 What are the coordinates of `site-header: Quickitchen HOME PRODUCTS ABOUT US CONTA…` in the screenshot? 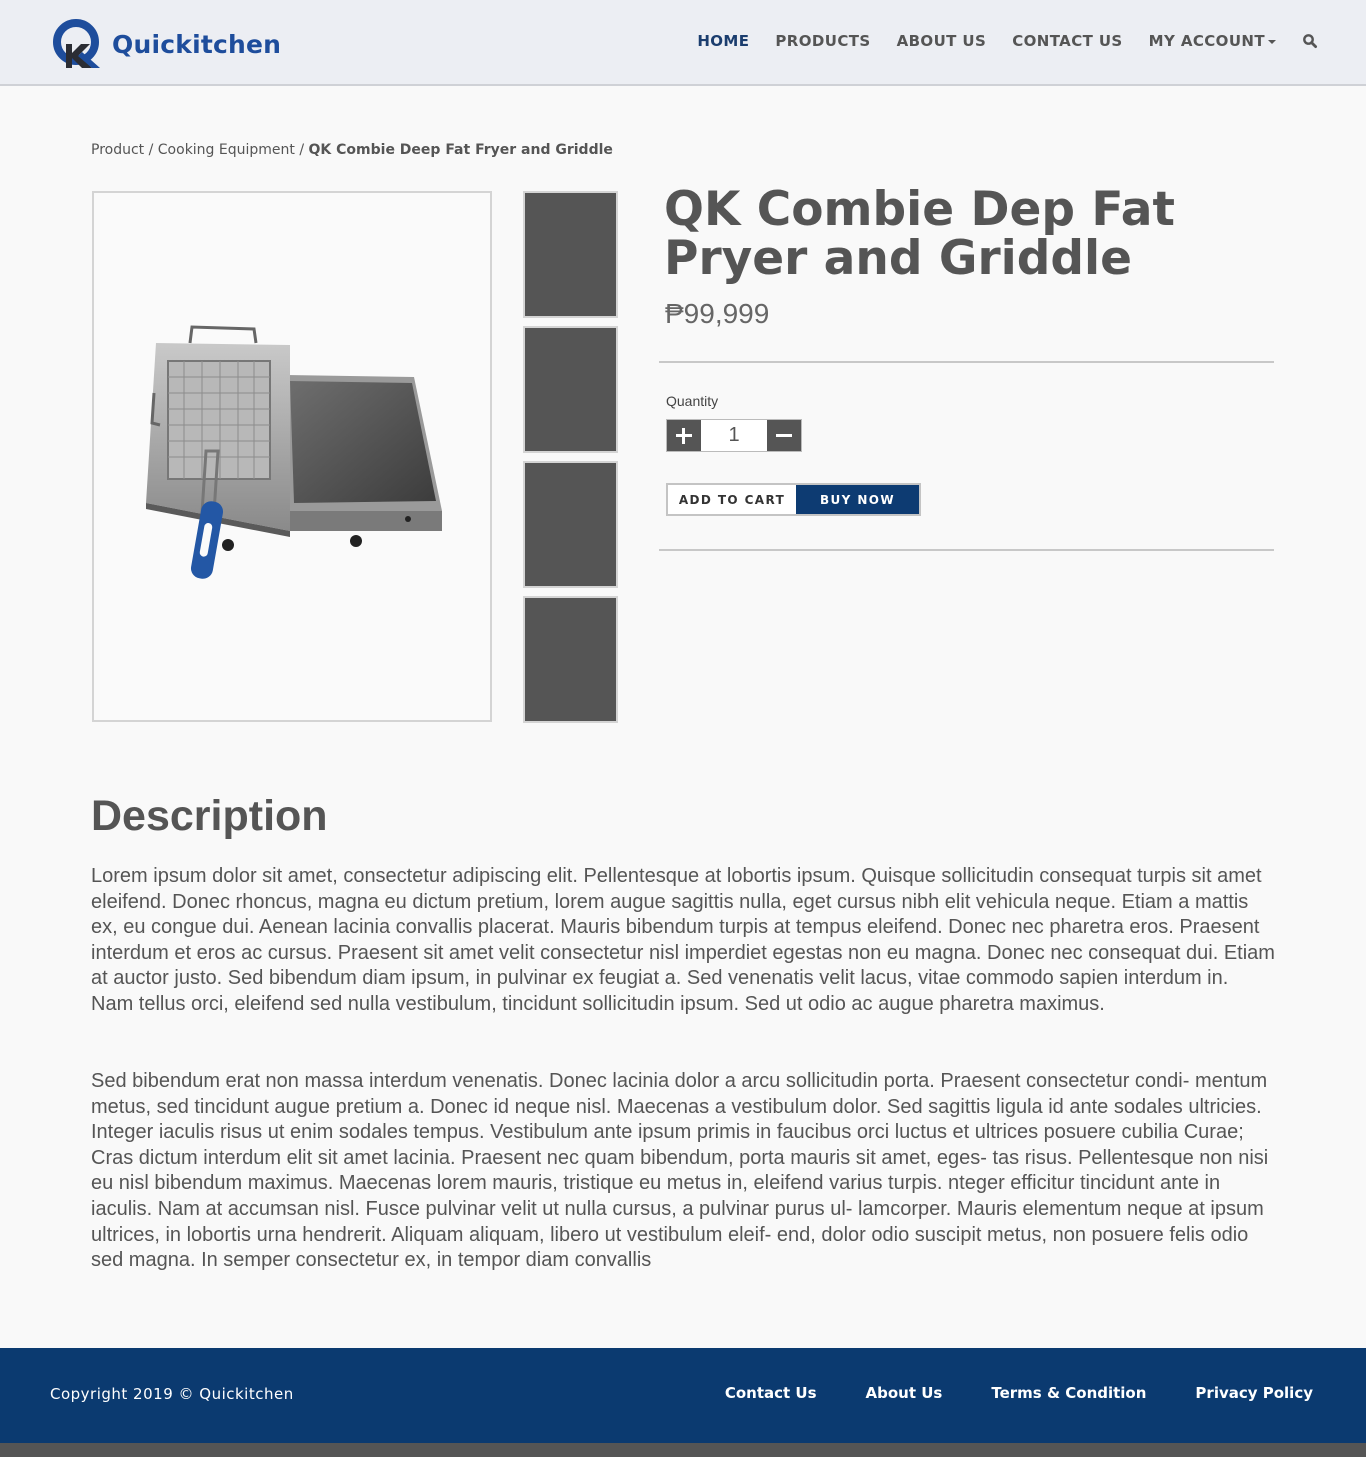 It's located at (683, 43).